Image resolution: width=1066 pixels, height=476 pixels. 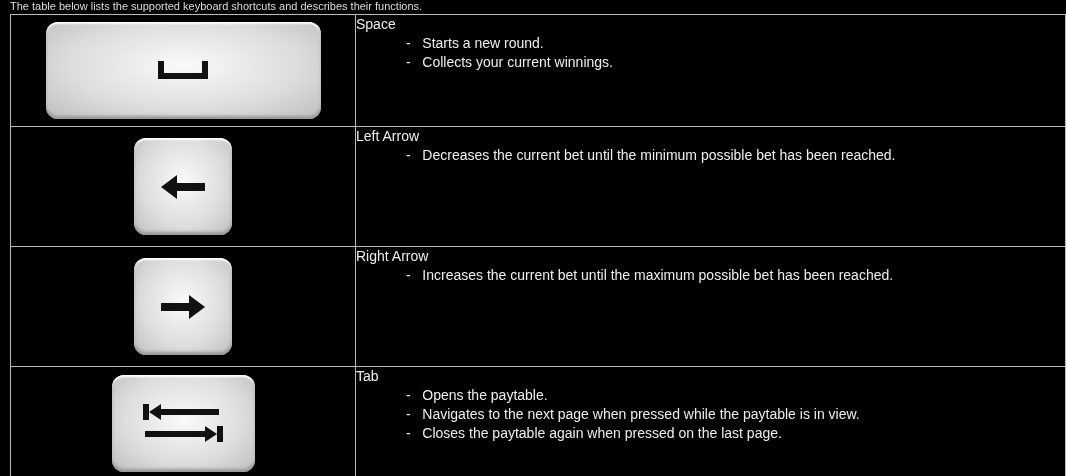 I want to click on shortcut-name: Right Arrow, so click(x=393, y=256).